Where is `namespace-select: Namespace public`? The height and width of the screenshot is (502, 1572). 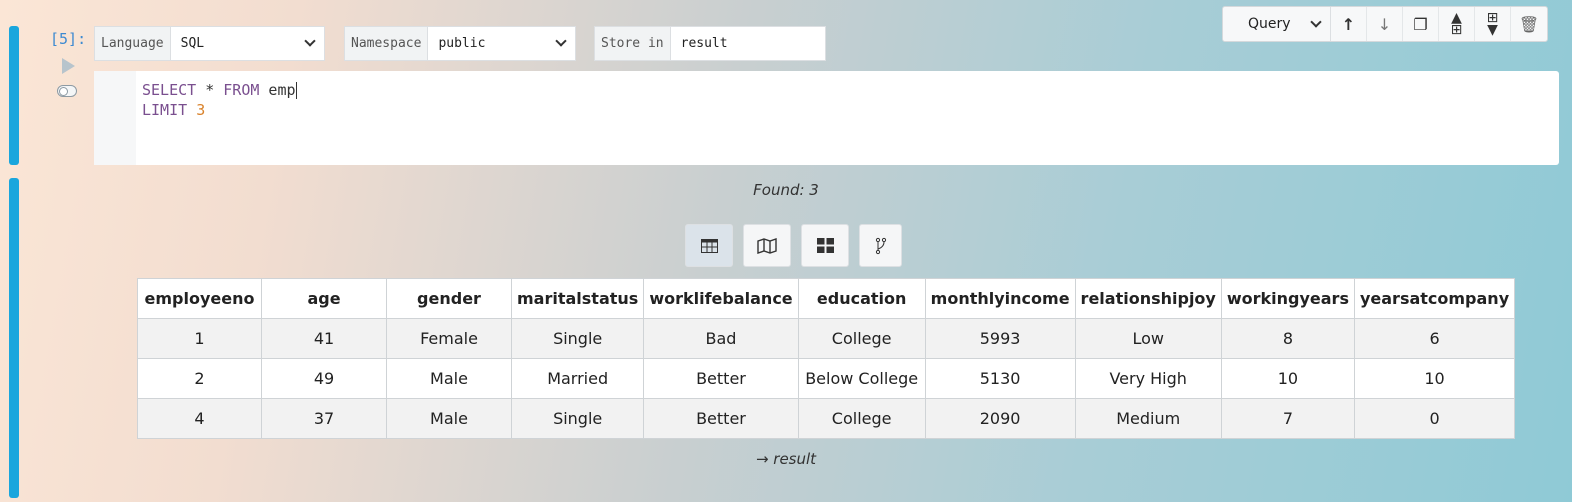
namespace-select: Namespace public is located at coordinates (460, 43).